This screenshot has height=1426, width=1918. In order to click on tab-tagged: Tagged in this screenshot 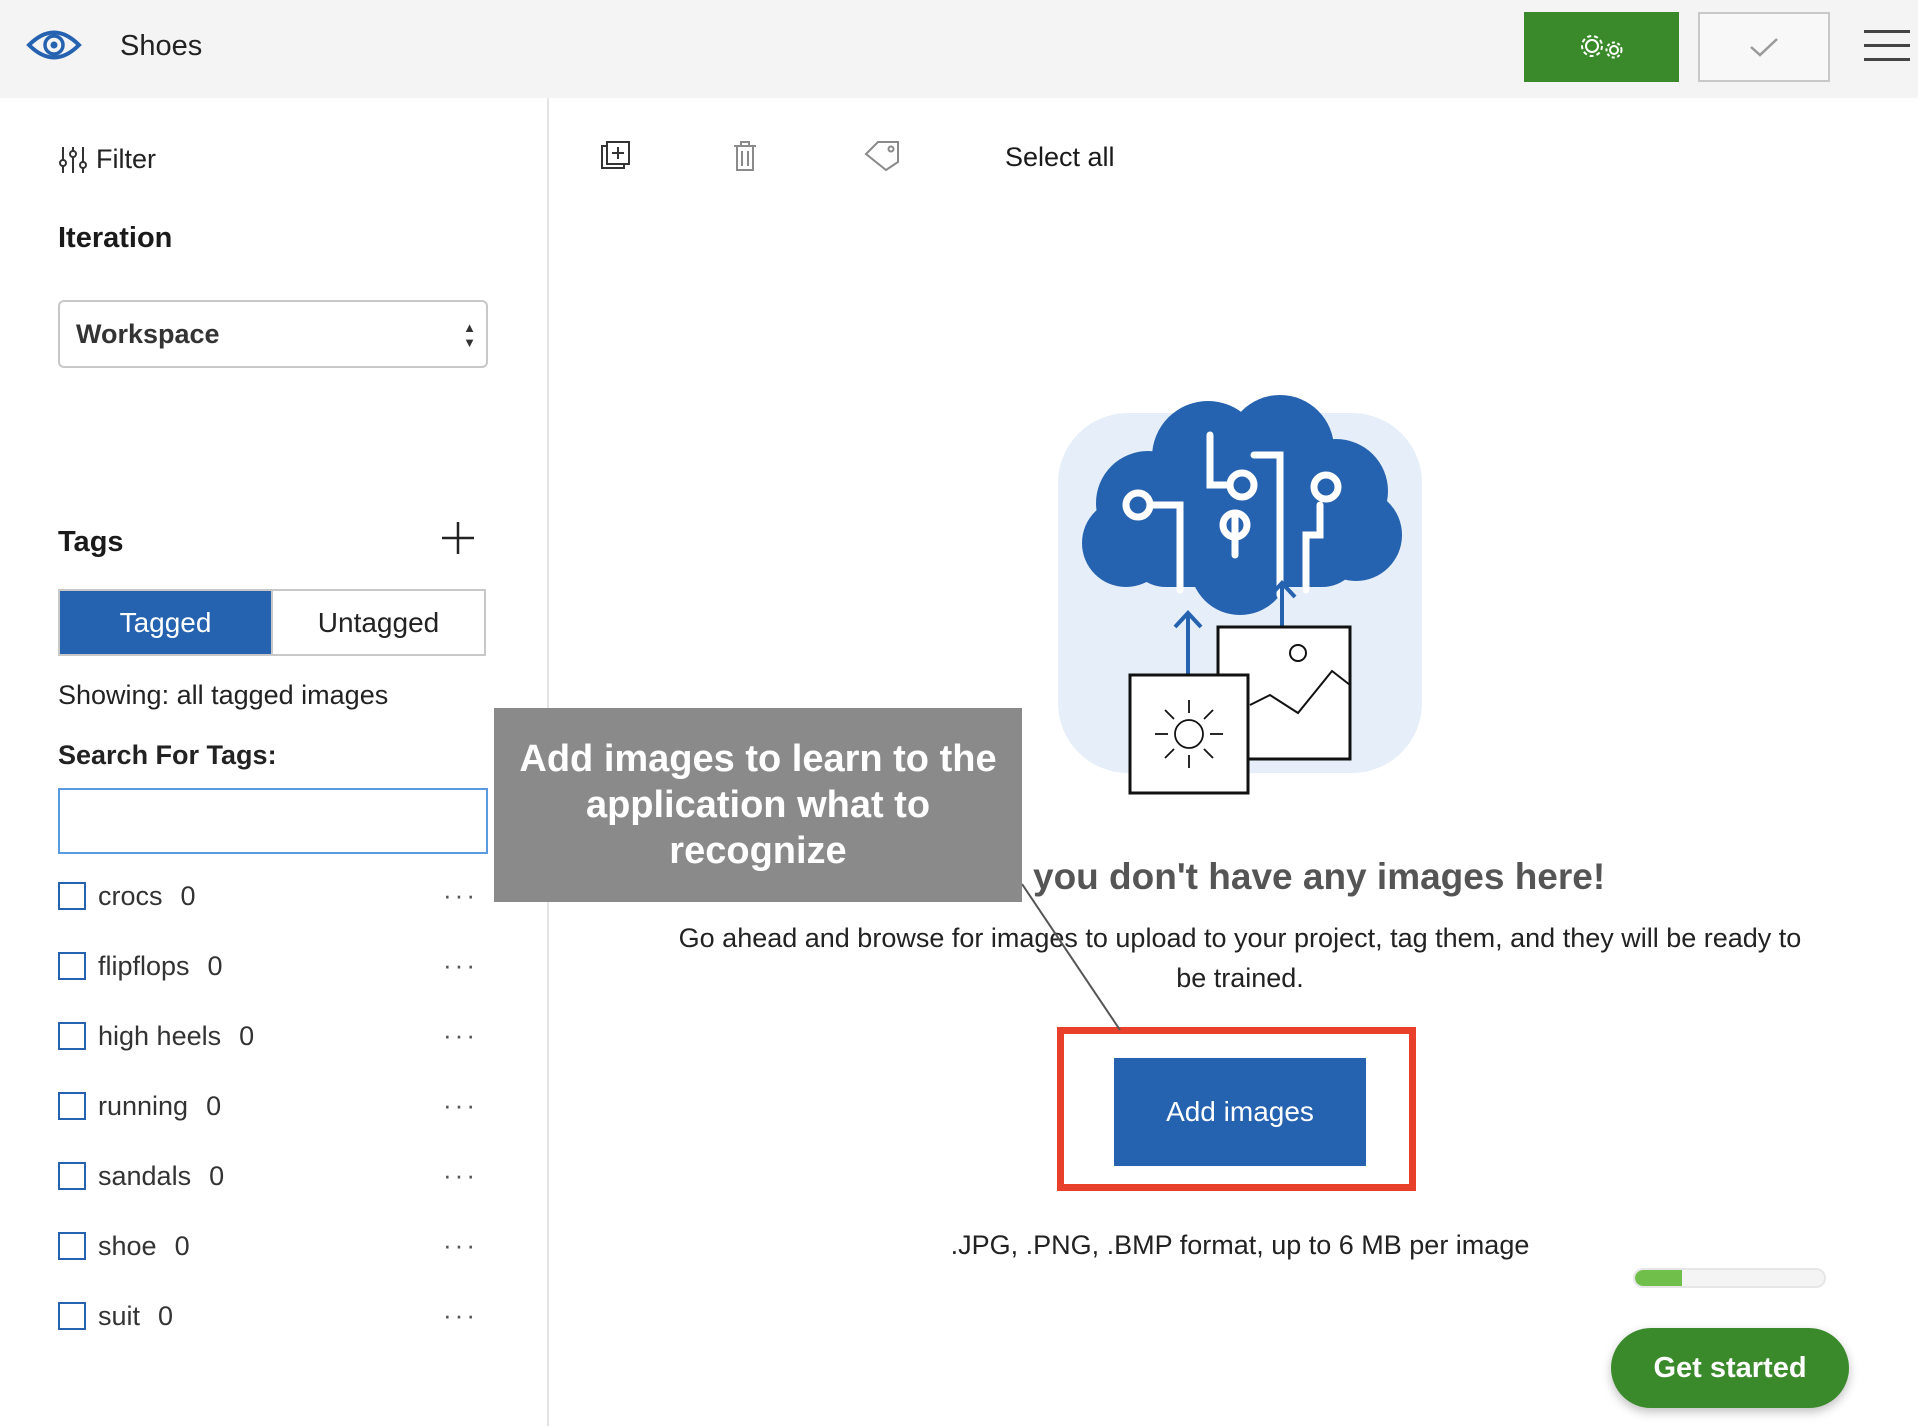, I will do `click(165, 622)`.